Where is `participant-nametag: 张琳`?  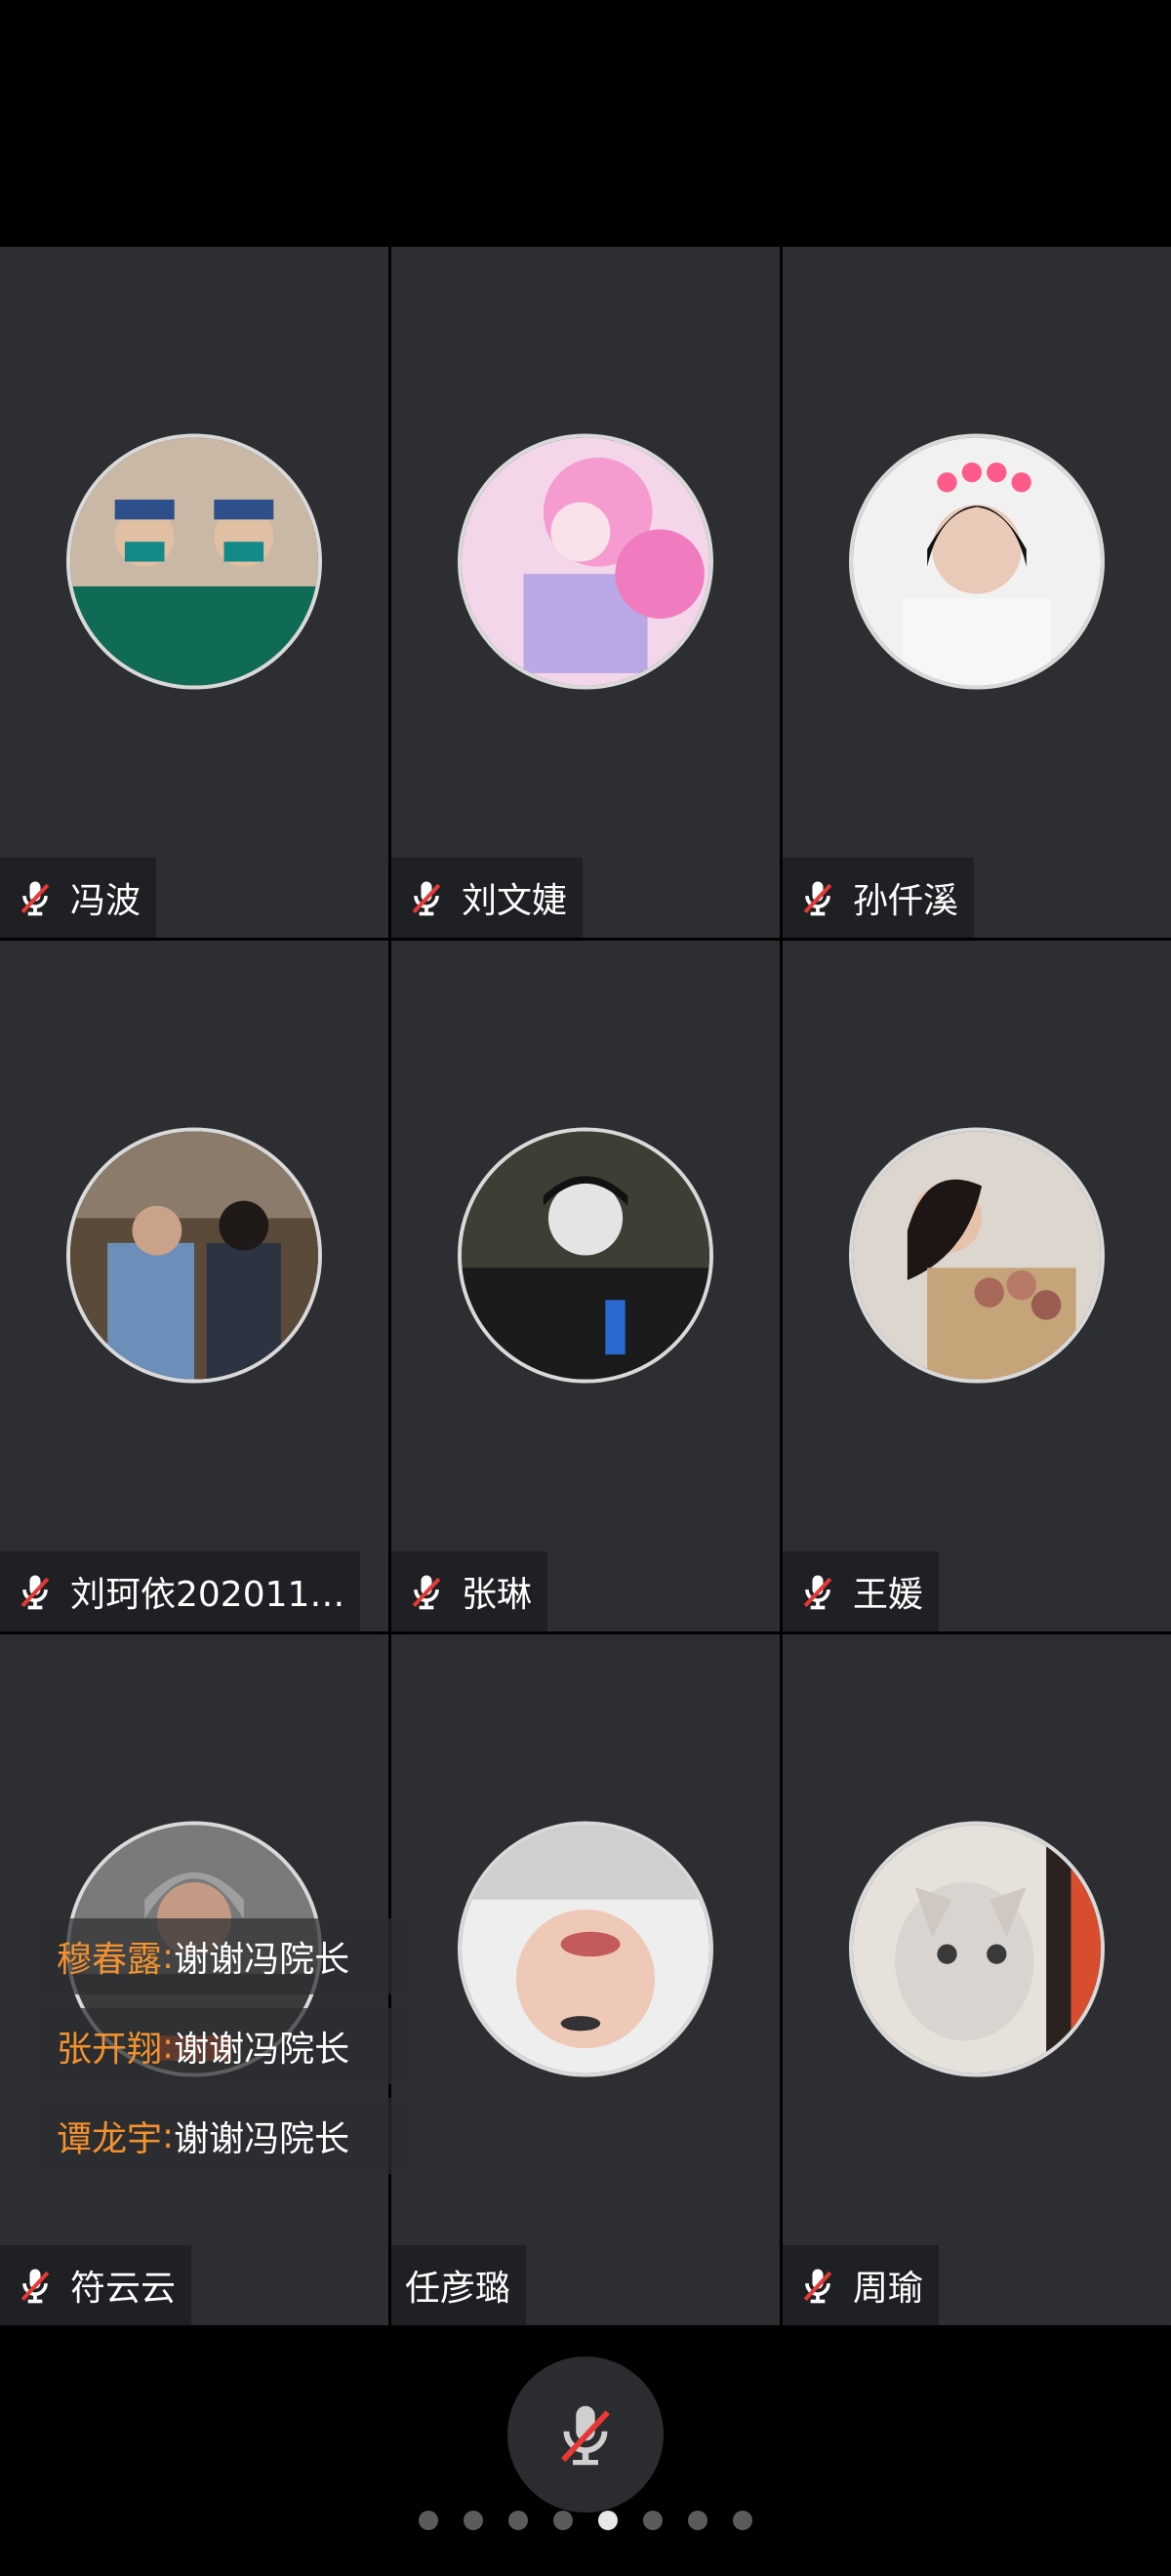
participant-nametag: 张琳 is located at coordinates (469, 1591).